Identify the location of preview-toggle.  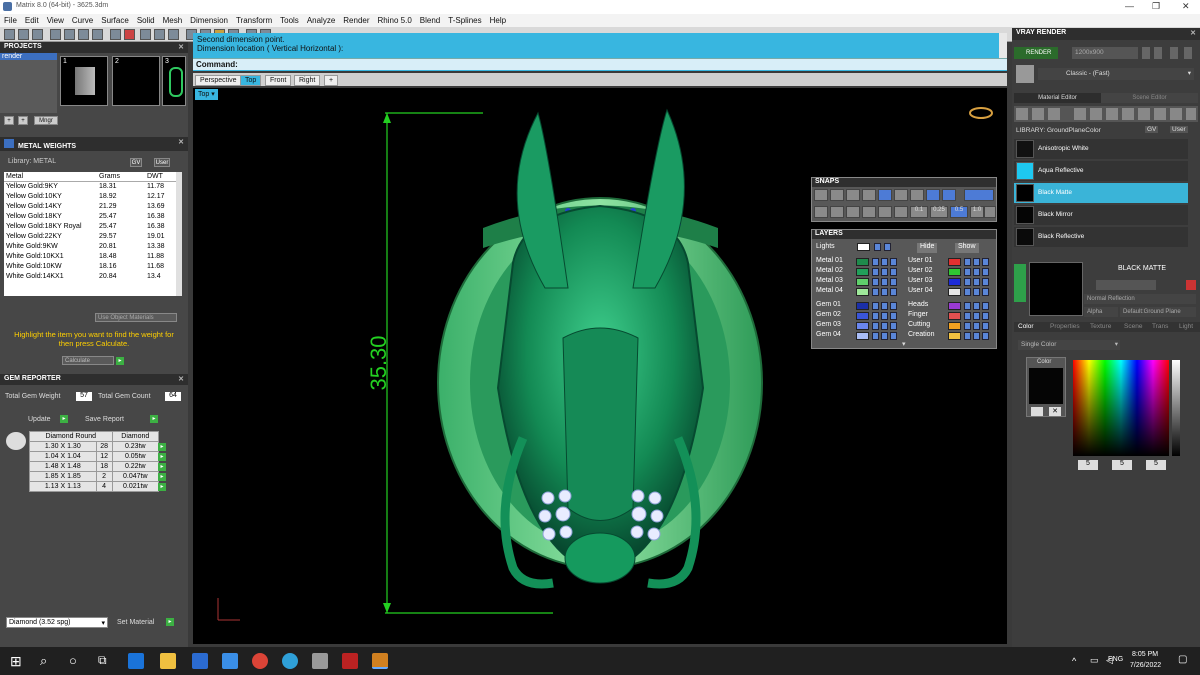
(1020, 283).